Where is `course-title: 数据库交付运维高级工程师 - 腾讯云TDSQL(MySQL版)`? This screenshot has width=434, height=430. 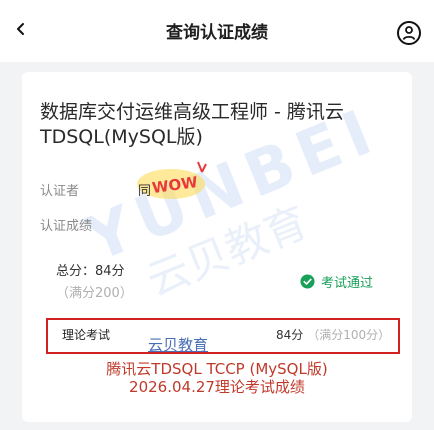
course-title: 数据库交付运维高级工程师 - 腾讯云TDSQL(MySQL版) is located at coordinates (192, 124).